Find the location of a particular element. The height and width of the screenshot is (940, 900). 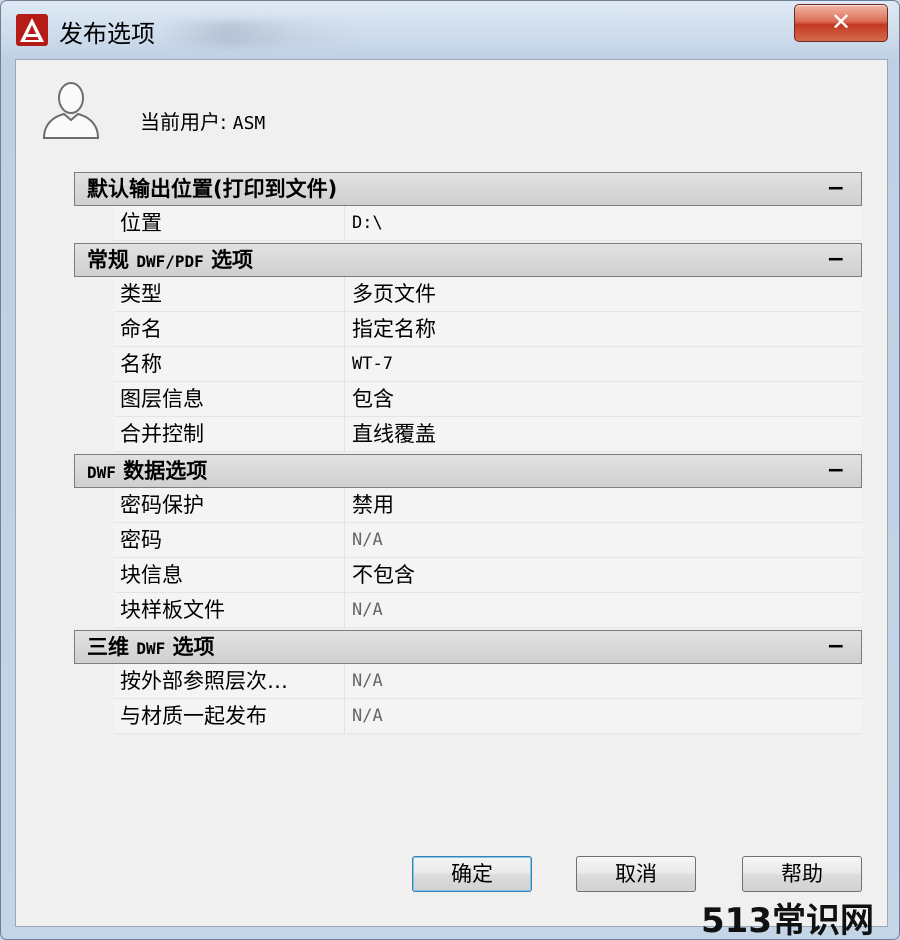

property-name: 密码保护 is located at coordinates (162, 505).